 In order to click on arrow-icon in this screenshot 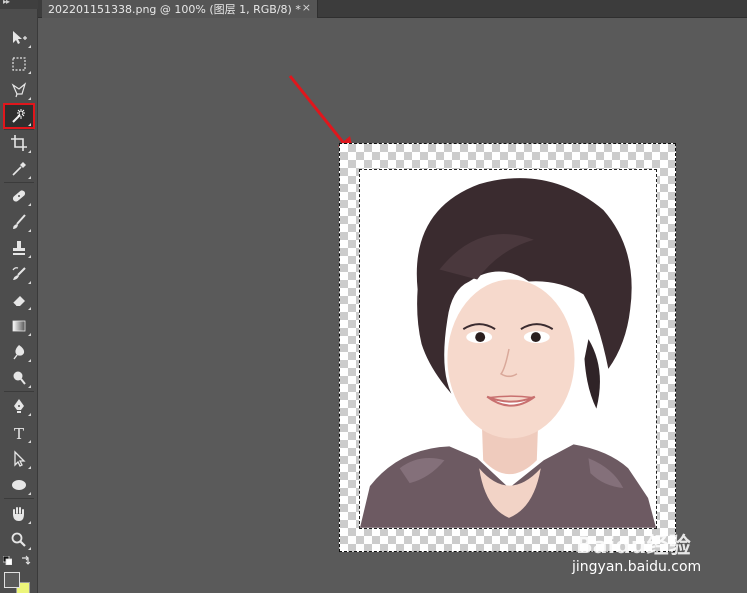, I will do `click(20, 458)`.